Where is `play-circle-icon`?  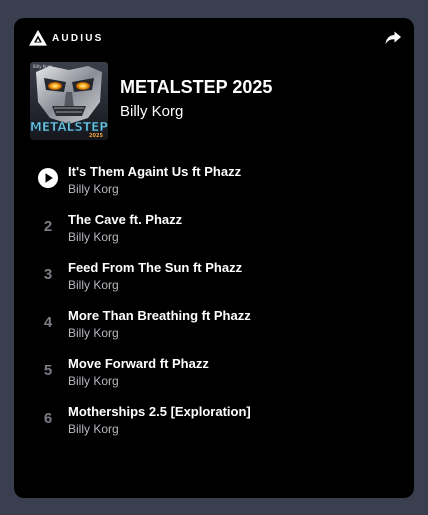 play-circle-icon is located at coordinates (48, 178).